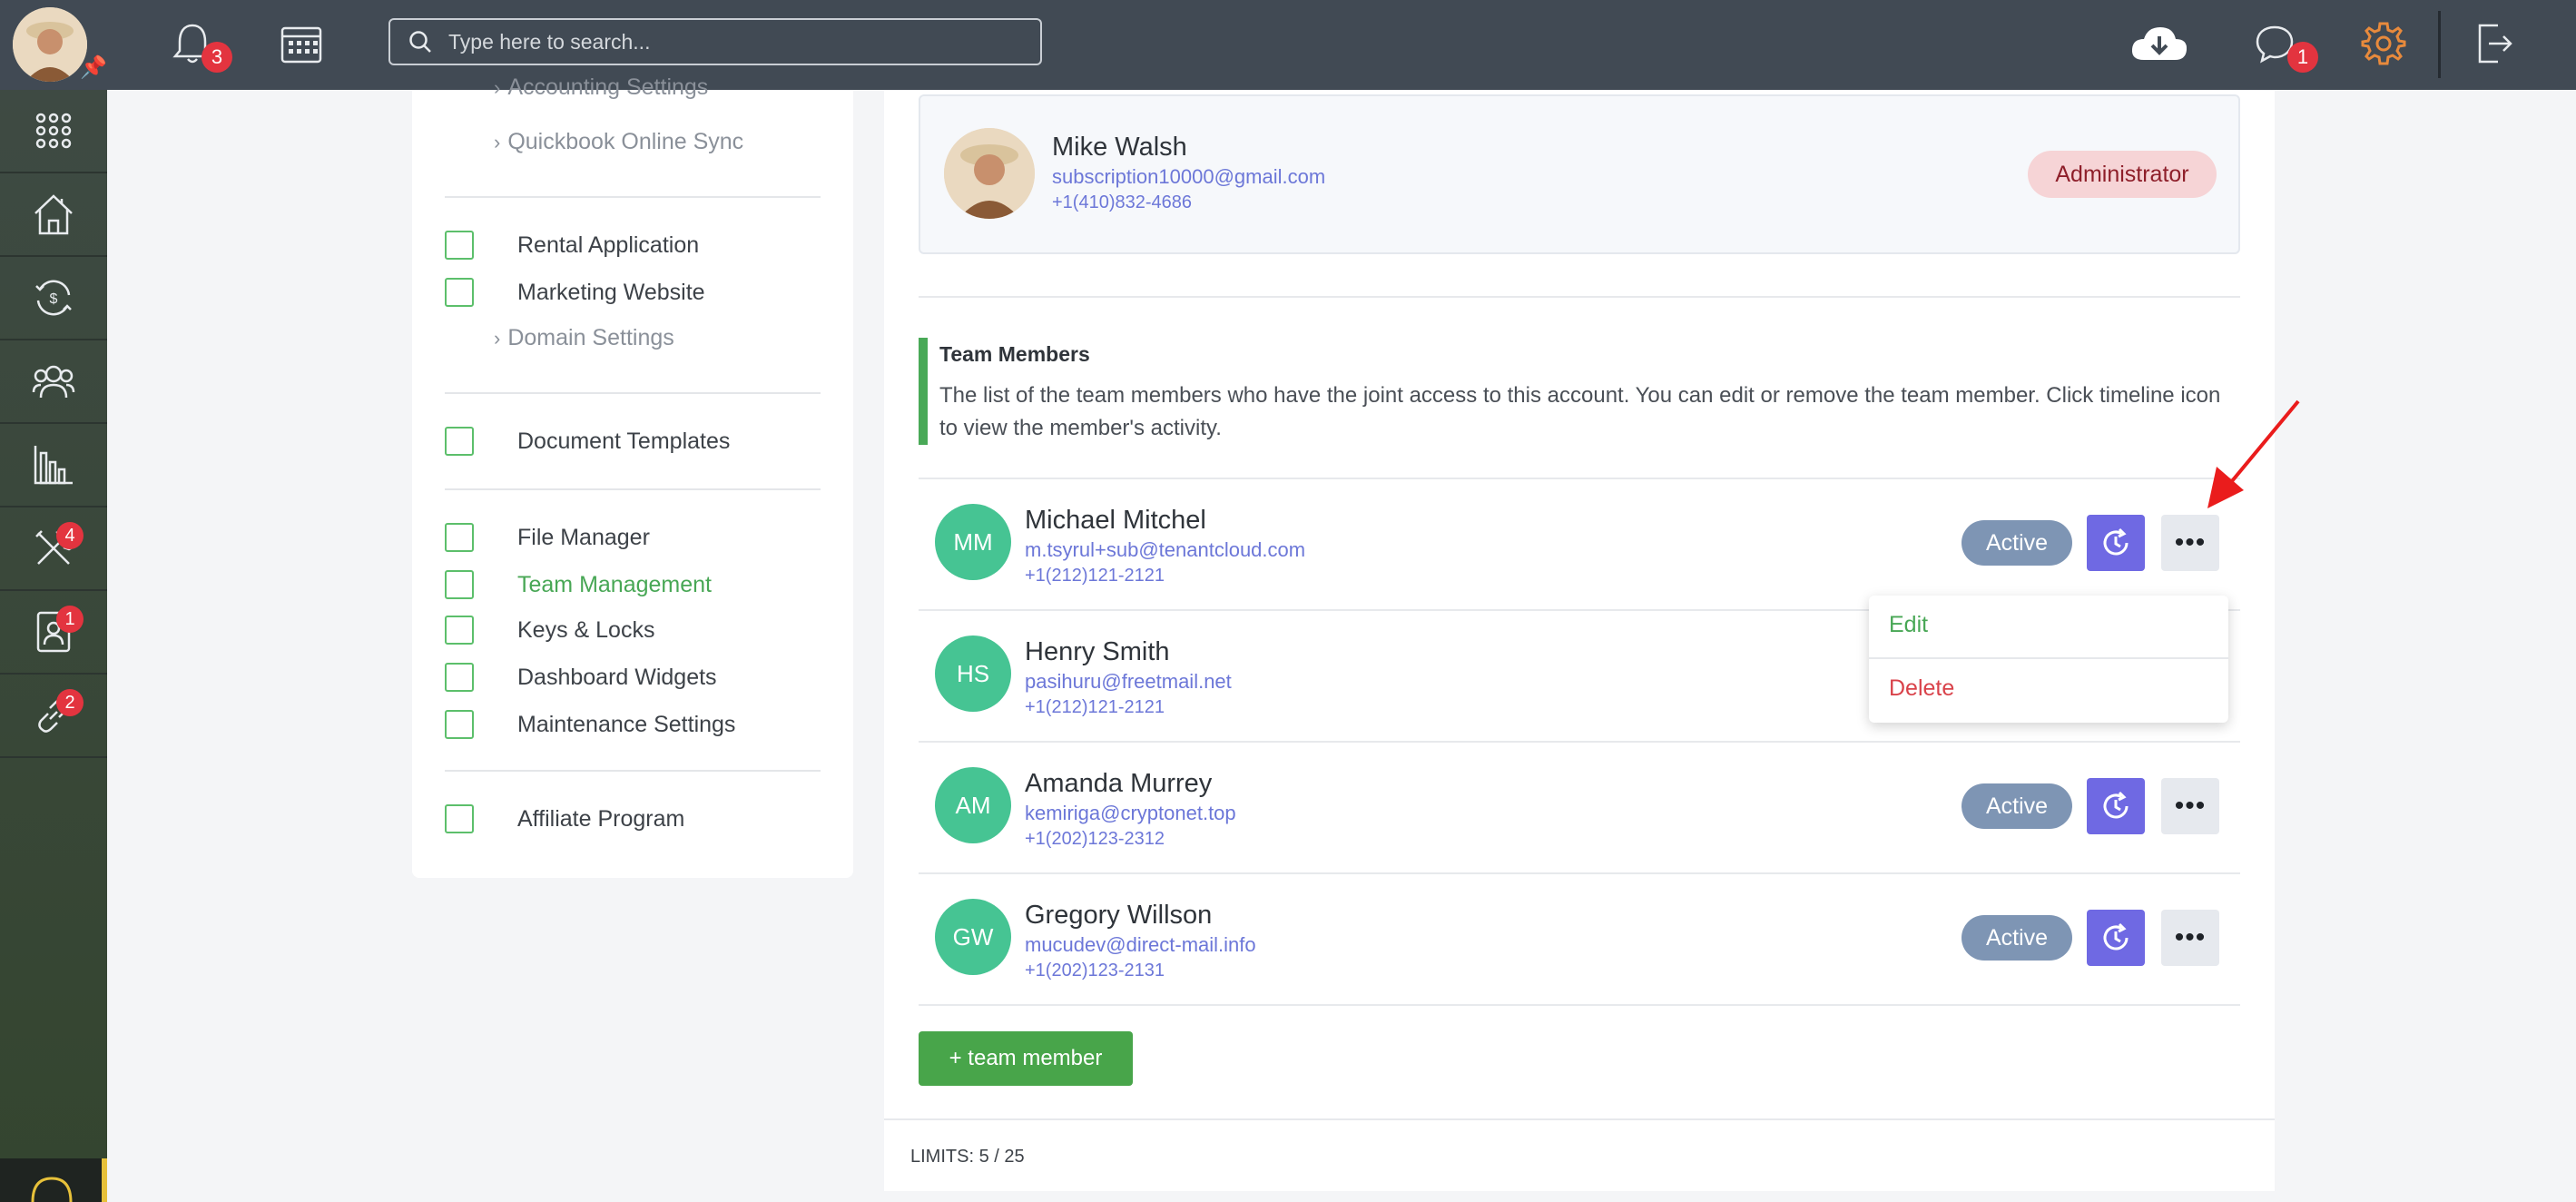 The height and width of the screenshot is (1202, 2576). Describe the element at coordinates (1579, 1119) in the screenshot. I see `footer-divider` at that location.